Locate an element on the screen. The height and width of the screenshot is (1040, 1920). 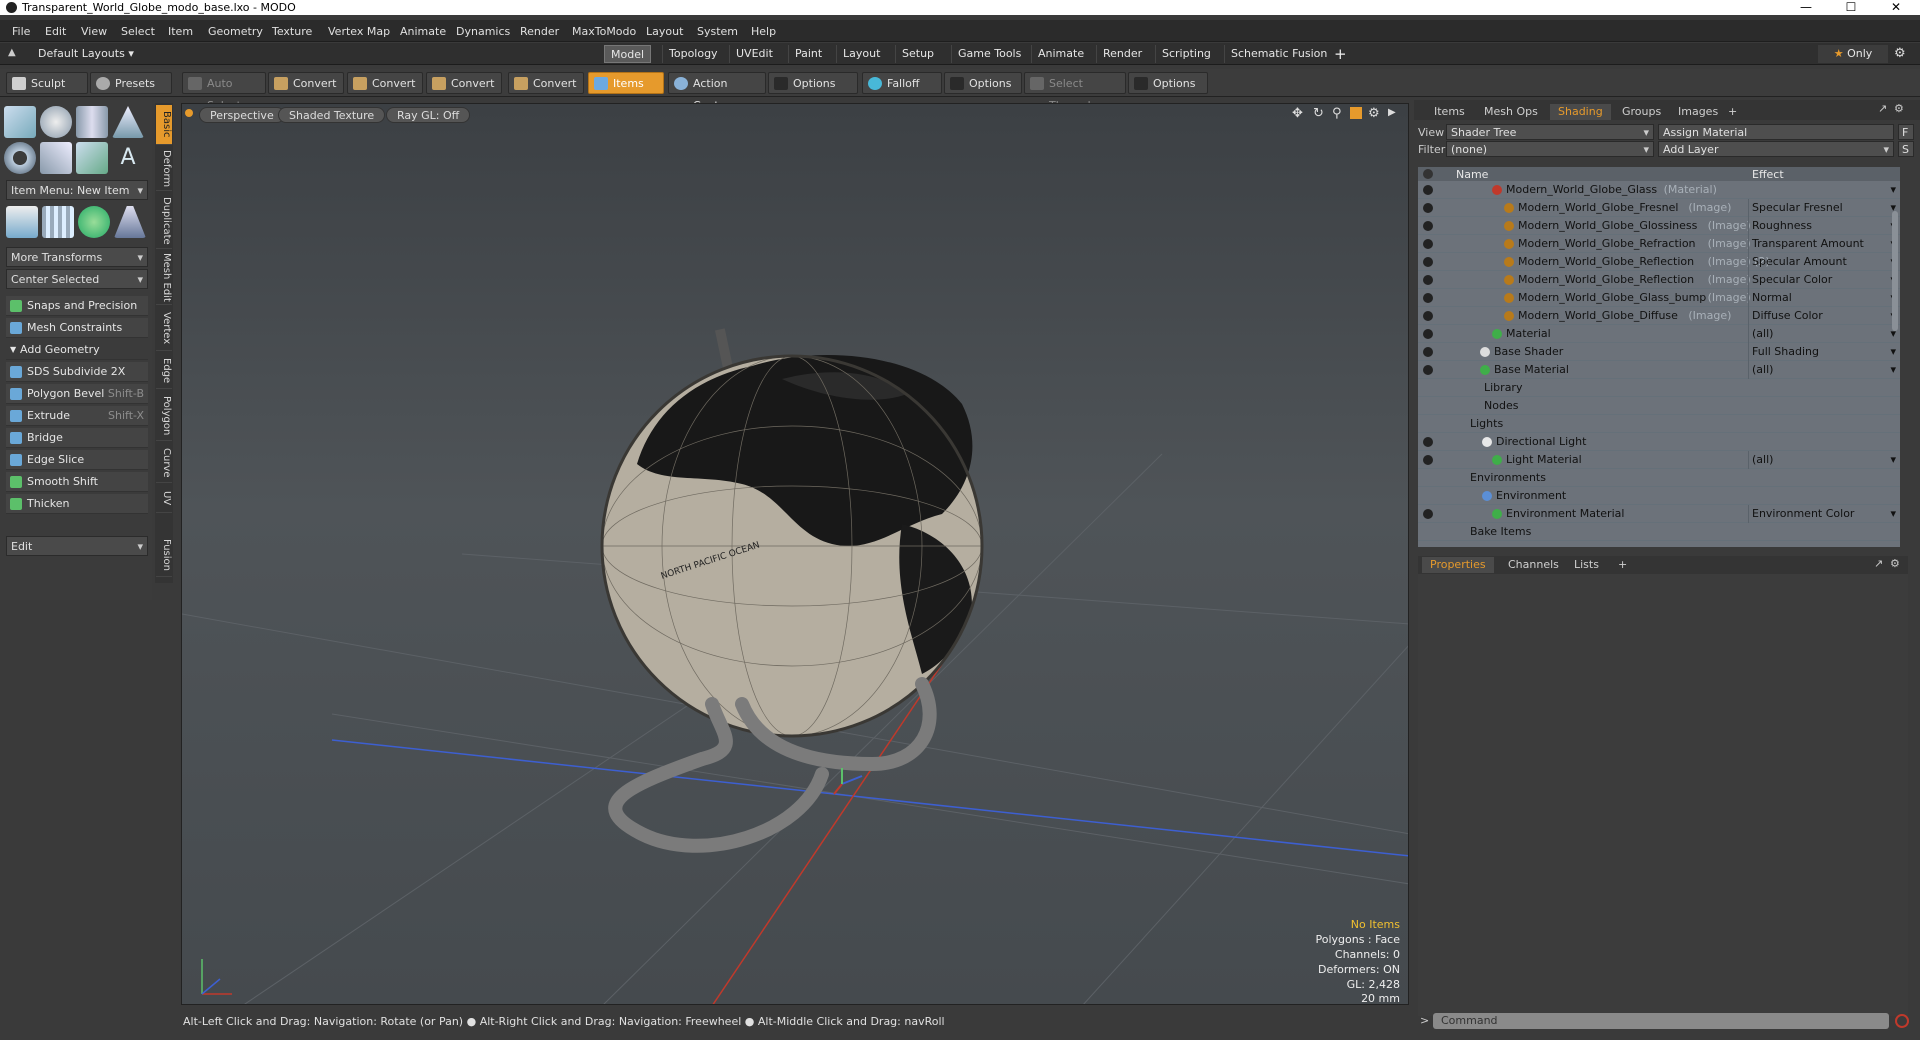
bridge-button: Bridge is located at coordinates (77, 438).